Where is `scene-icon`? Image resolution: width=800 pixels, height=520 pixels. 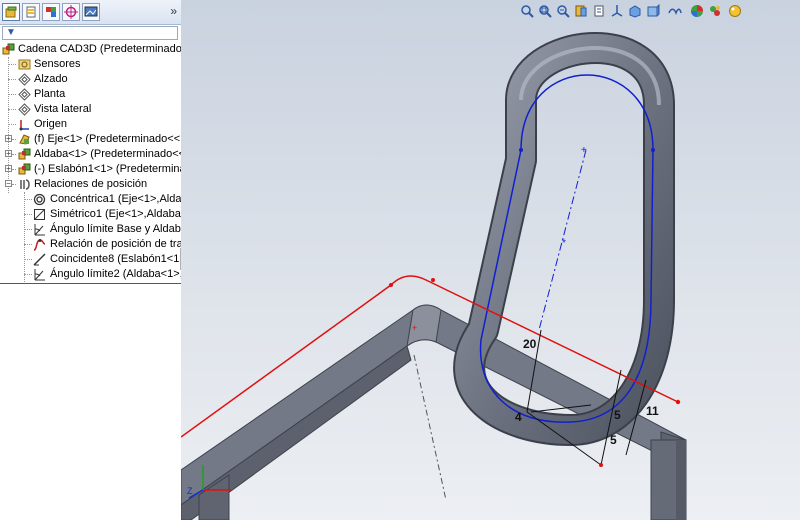
scene-icon is located at coordinates (697, 11).